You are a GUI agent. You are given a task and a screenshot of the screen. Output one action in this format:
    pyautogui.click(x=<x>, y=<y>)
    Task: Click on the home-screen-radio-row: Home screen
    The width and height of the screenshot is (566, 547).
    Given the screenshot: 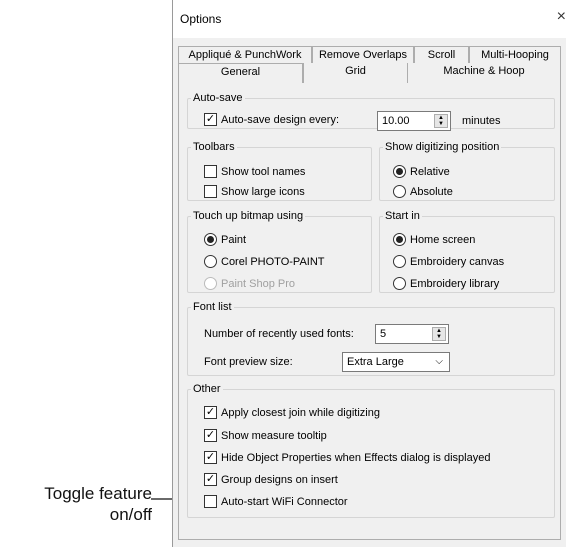 What is the action you would take?
    pyautogui.click(x=434, y=239)
    